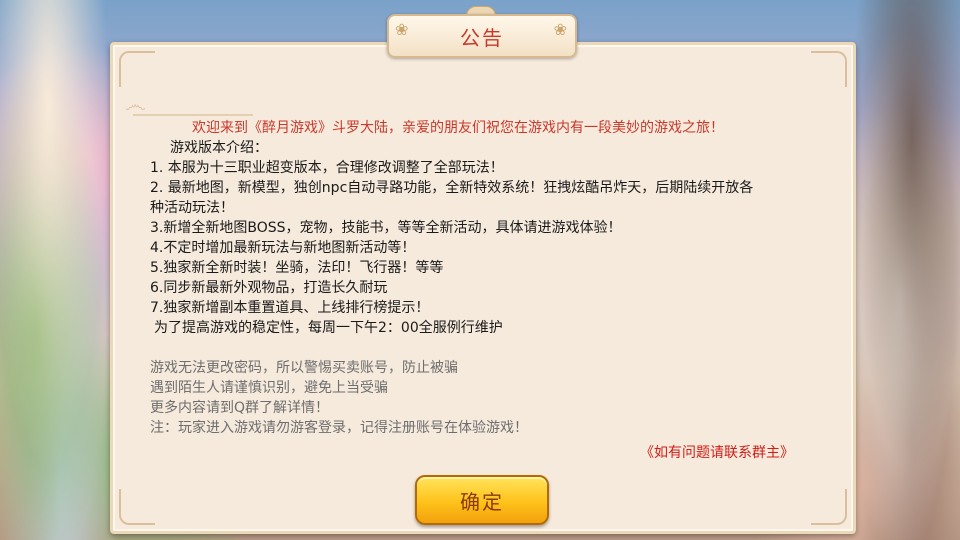 The height and width of the screenshot is (540, 960). What do you see at coordinates (386, 228) in the screenshot?
I see `feature-item: 3.新增全新地图BOSS，宠物，技能书，等等全新活动，具体请进游戏体验！` at bounding box center [386, 228].